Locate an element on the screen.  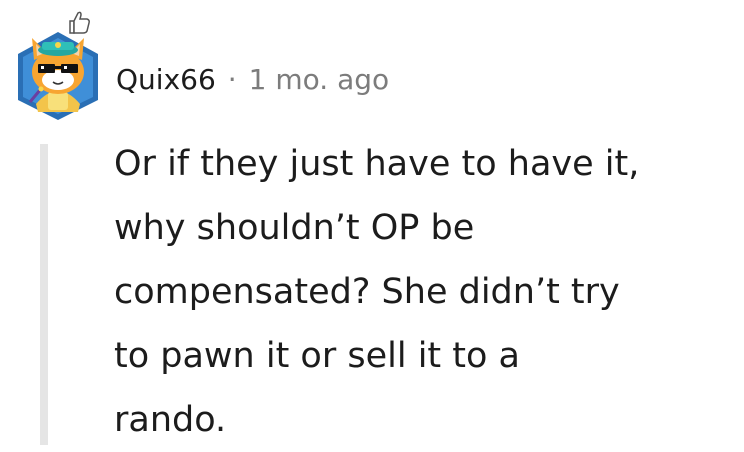
comment-body-line: compensated? She didn’t try is located at coordinates (367, 292).